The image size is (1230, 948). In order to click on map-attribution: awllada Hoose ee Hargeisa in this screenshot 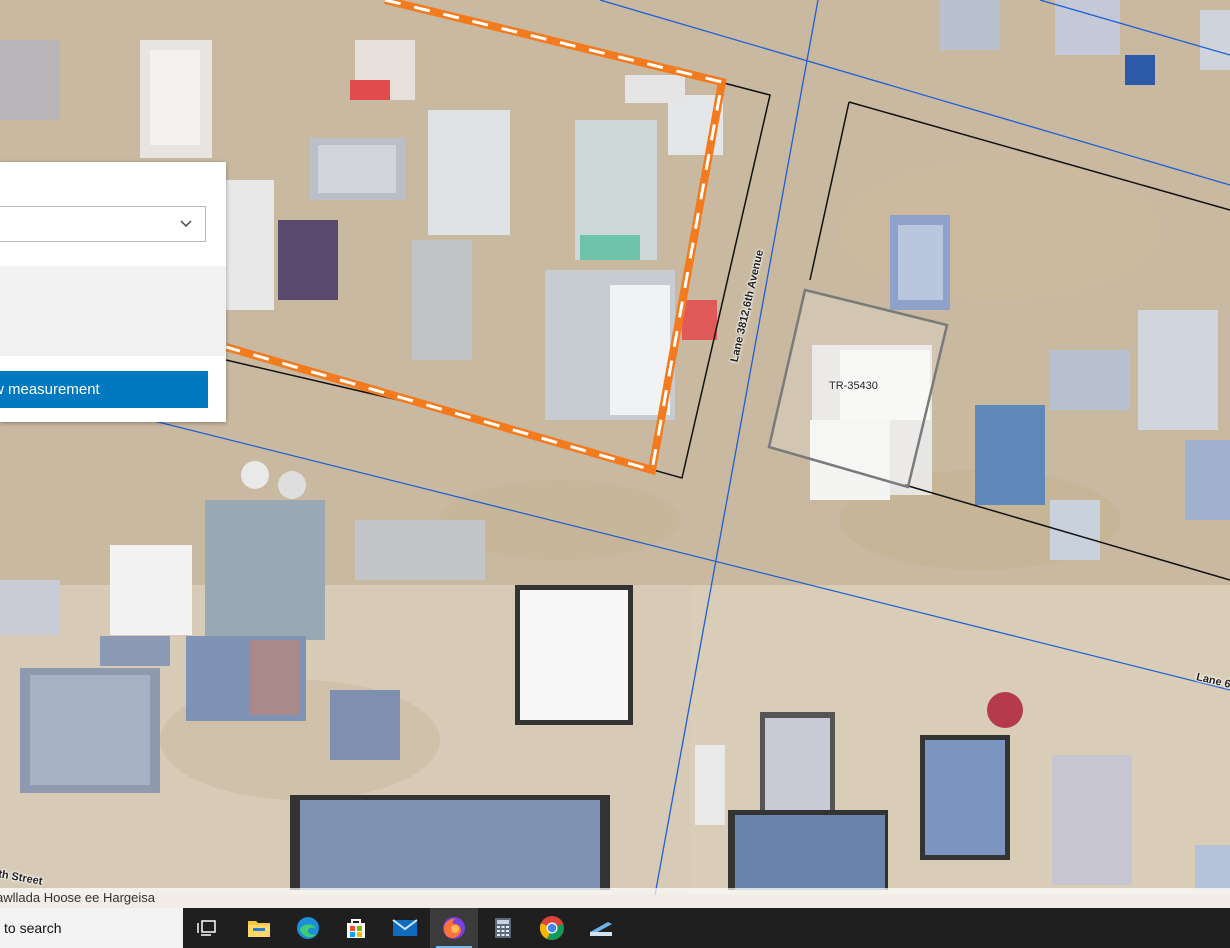, I will do `click(615, 898)`.